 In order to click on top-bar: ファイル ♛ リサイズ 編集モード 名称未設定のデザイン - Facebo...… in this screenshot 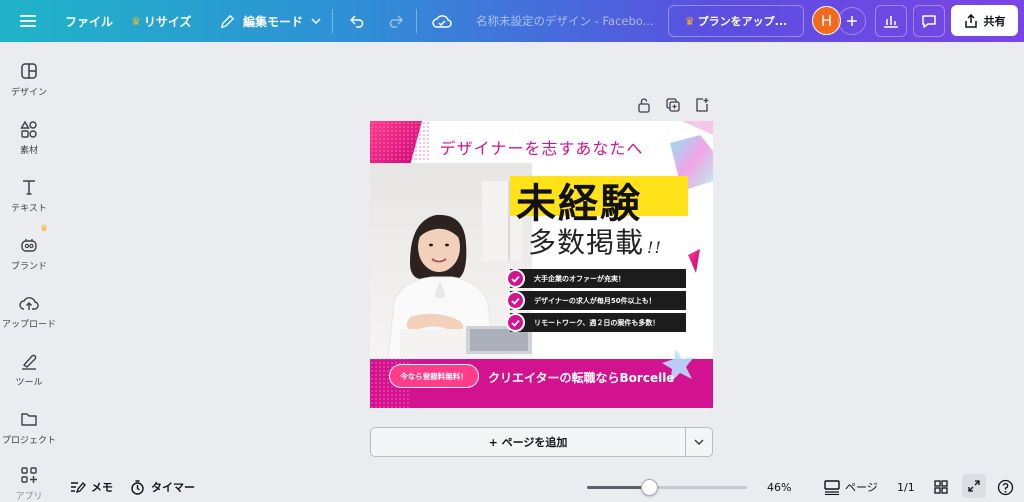, I will do `click(512, 21)`.